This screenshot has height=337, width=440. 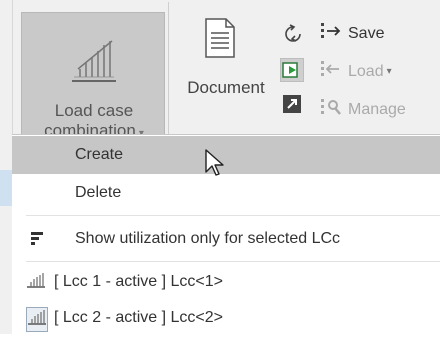 I want to click on lcc-label-line1: Load case, so click(x=94, y=110).